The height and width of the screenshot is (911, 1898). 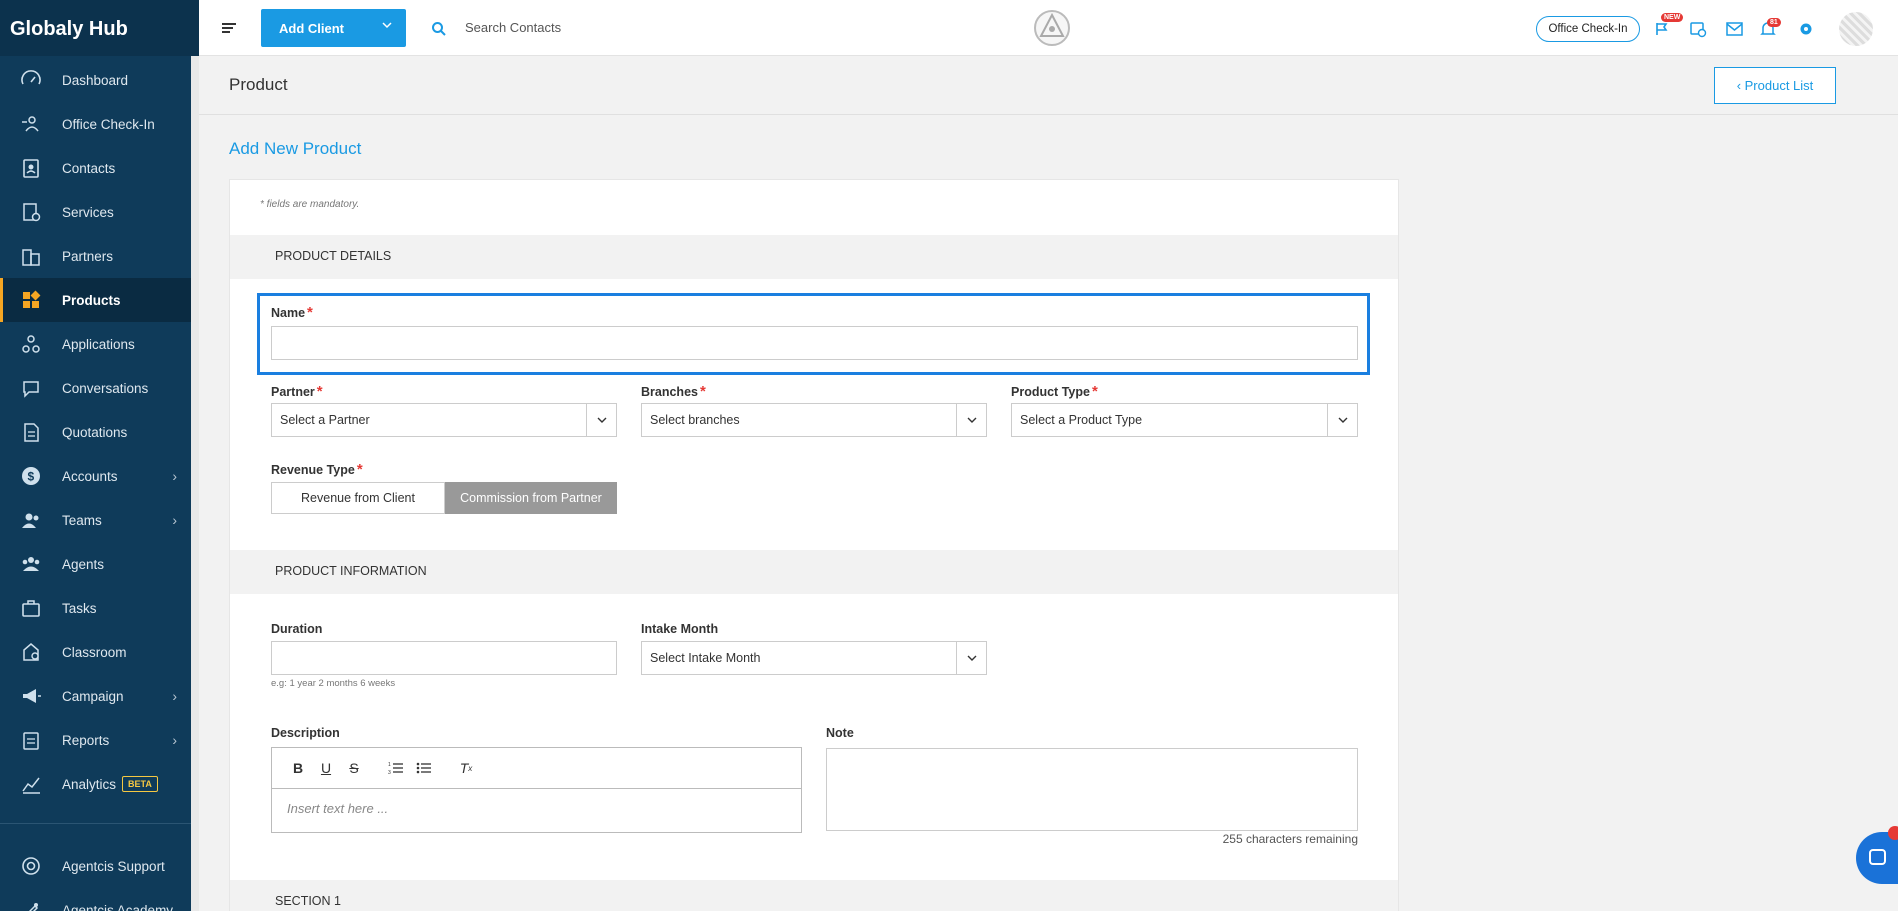 I want to click on contacts-icon, so click(x=31, y=168).